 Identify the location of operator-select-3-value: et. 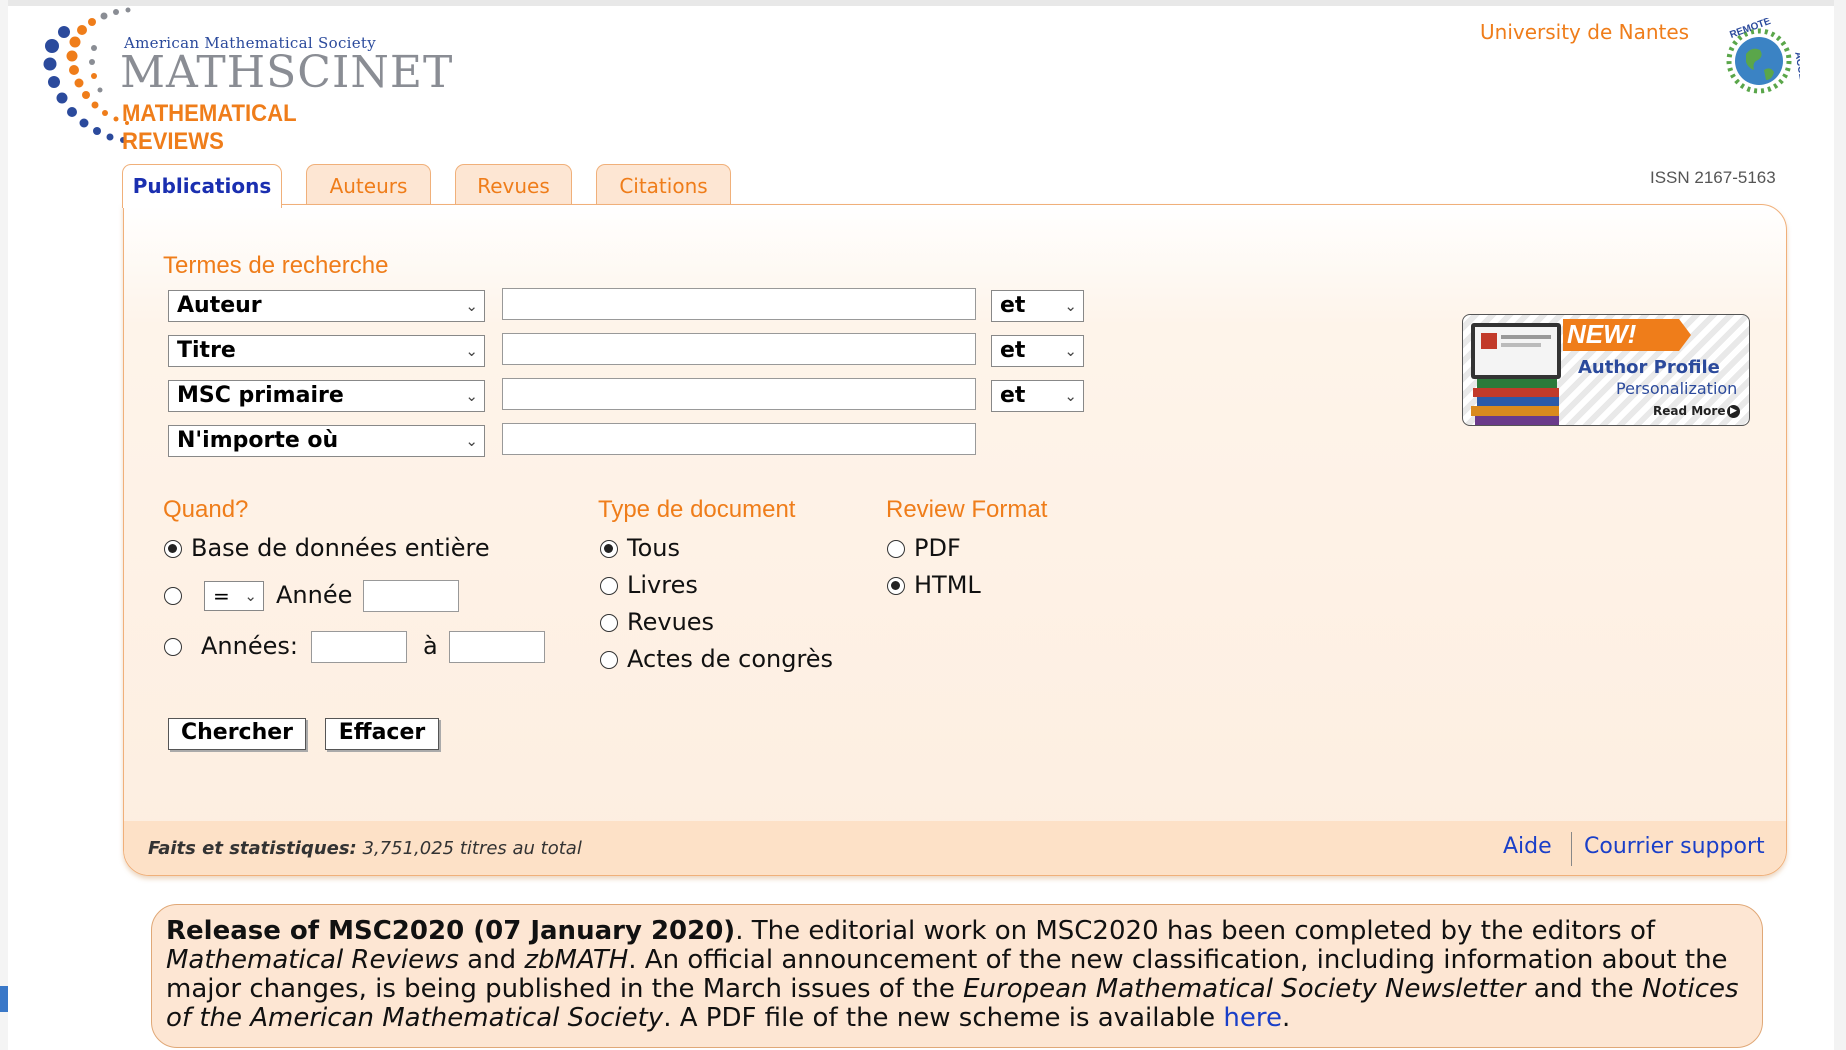
(1013, 395).